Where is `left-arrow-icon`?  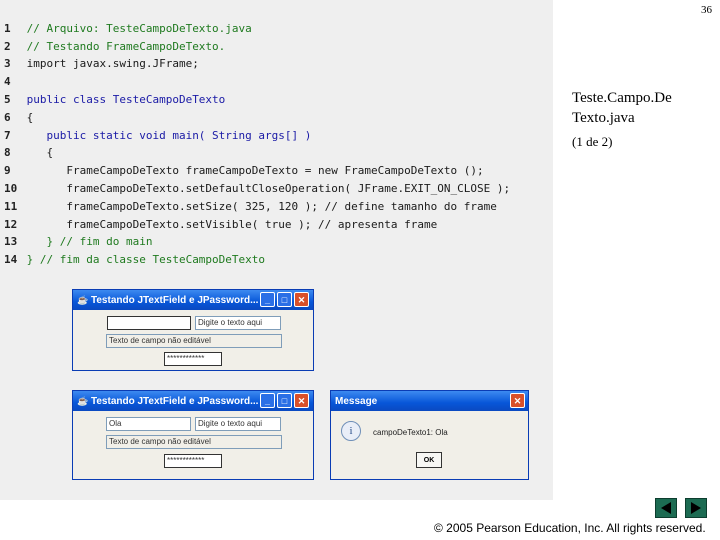 left-arrow-icon is located at coordinates (666, 508).